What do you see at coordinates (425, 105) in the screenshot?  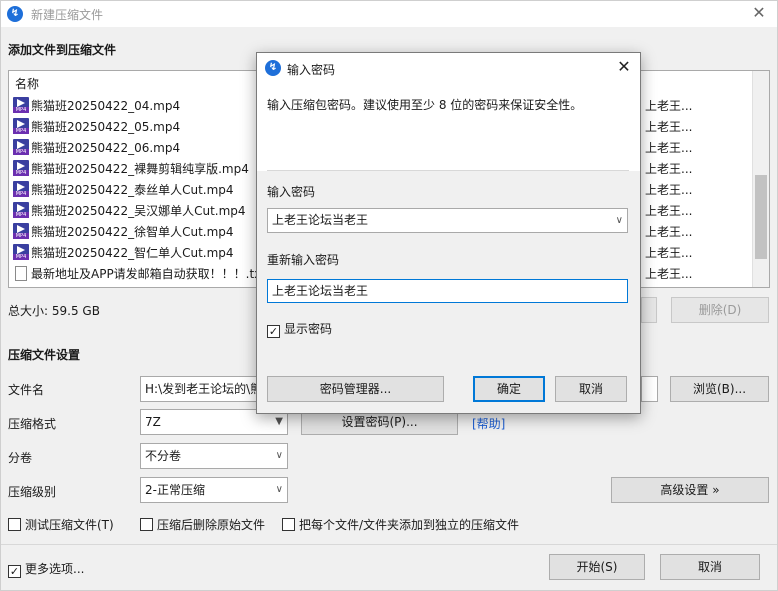 I see `dialog-description: 输入压缩包密码。建议使用至少 8 位的密码来保证安全性。` at bounding box center [425, 105].